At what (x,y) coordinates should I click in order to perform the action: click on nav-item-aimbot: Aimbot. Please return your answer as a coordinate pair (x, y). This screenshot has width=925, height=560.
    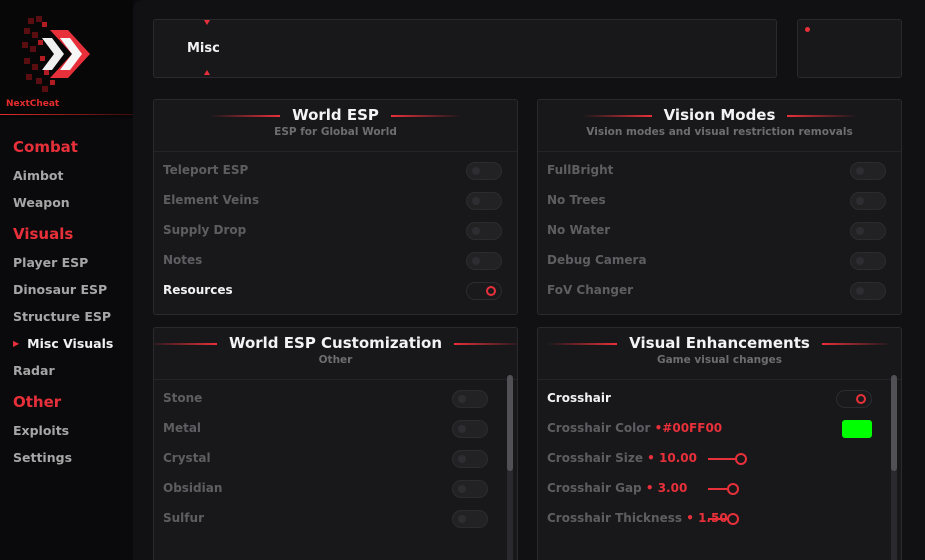
    Looking at the image, I should click on (38, 175).